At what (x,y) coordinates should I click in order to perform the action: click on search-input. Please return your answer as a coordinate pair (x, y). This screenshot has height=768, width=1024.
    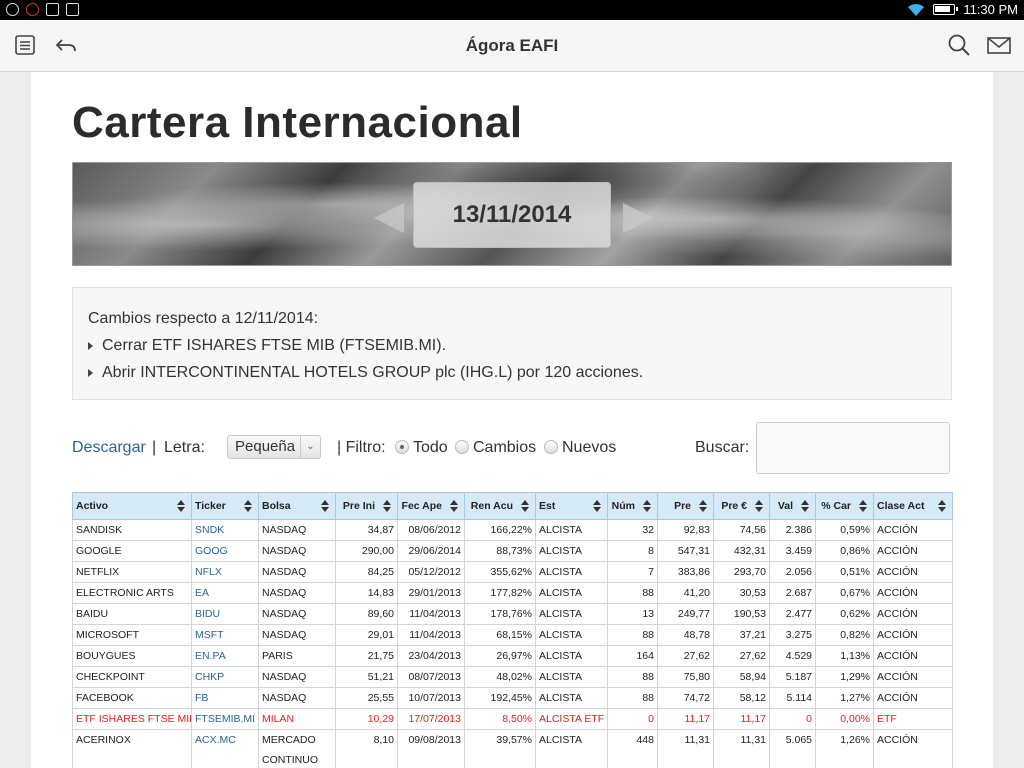
    Looking at the image, I should click on (853, 448).